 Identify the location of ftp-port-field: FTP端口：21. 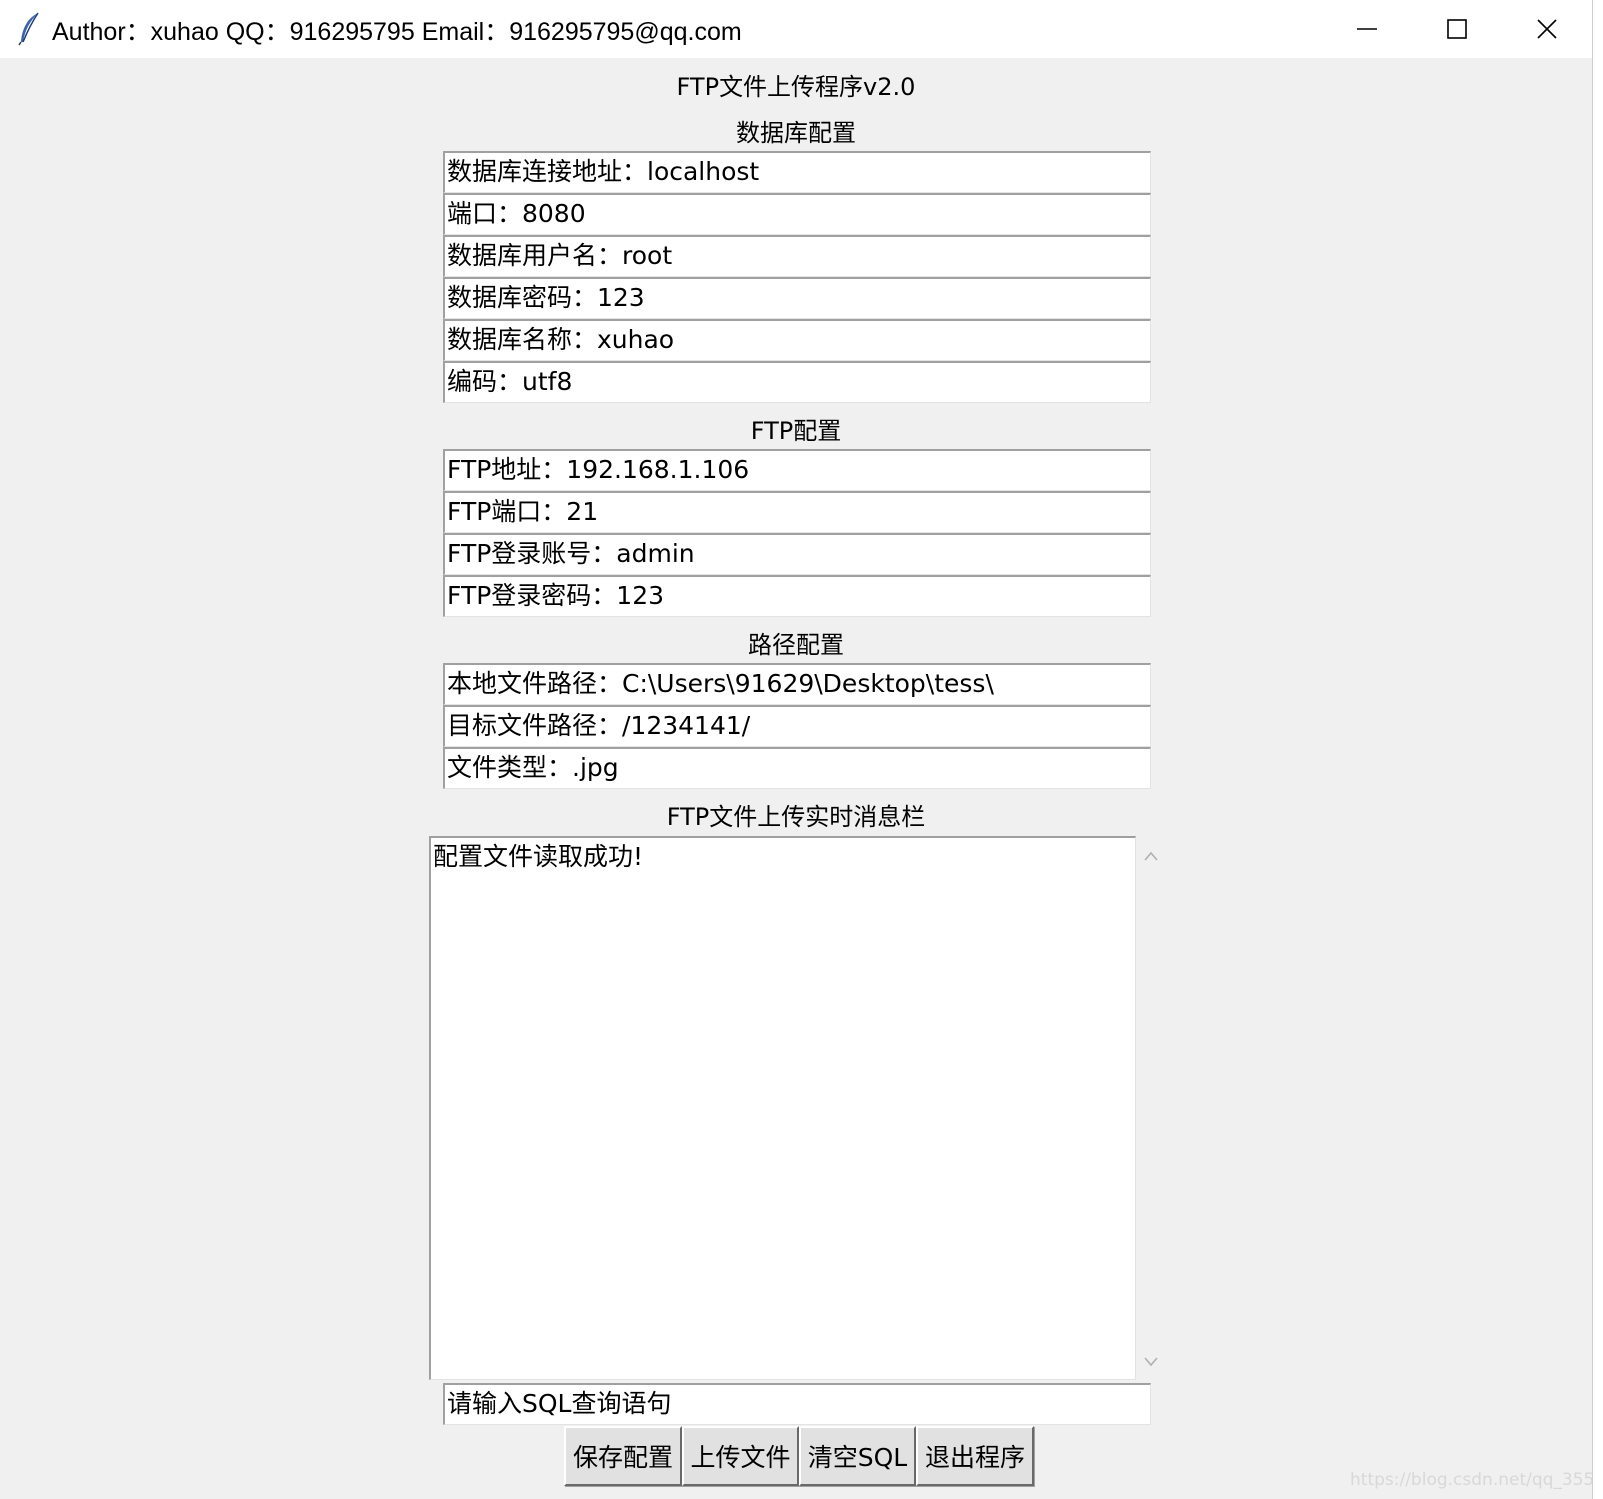
(797, 512).